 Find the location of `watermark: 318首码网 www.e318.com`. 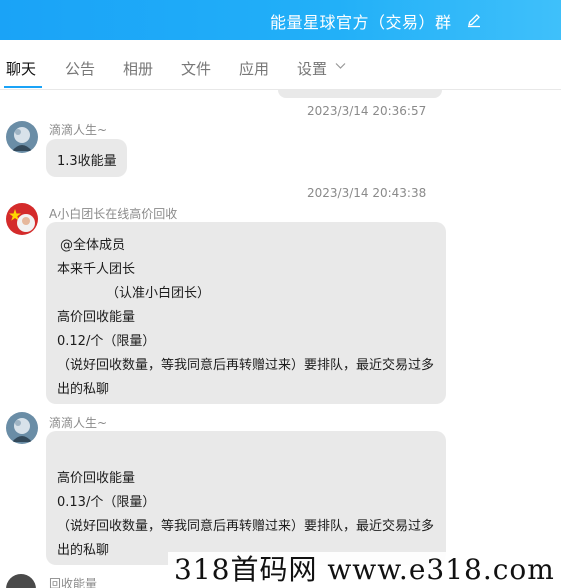

watermark: 318首码网 www.e318.com is located at coordinates (364, 570).